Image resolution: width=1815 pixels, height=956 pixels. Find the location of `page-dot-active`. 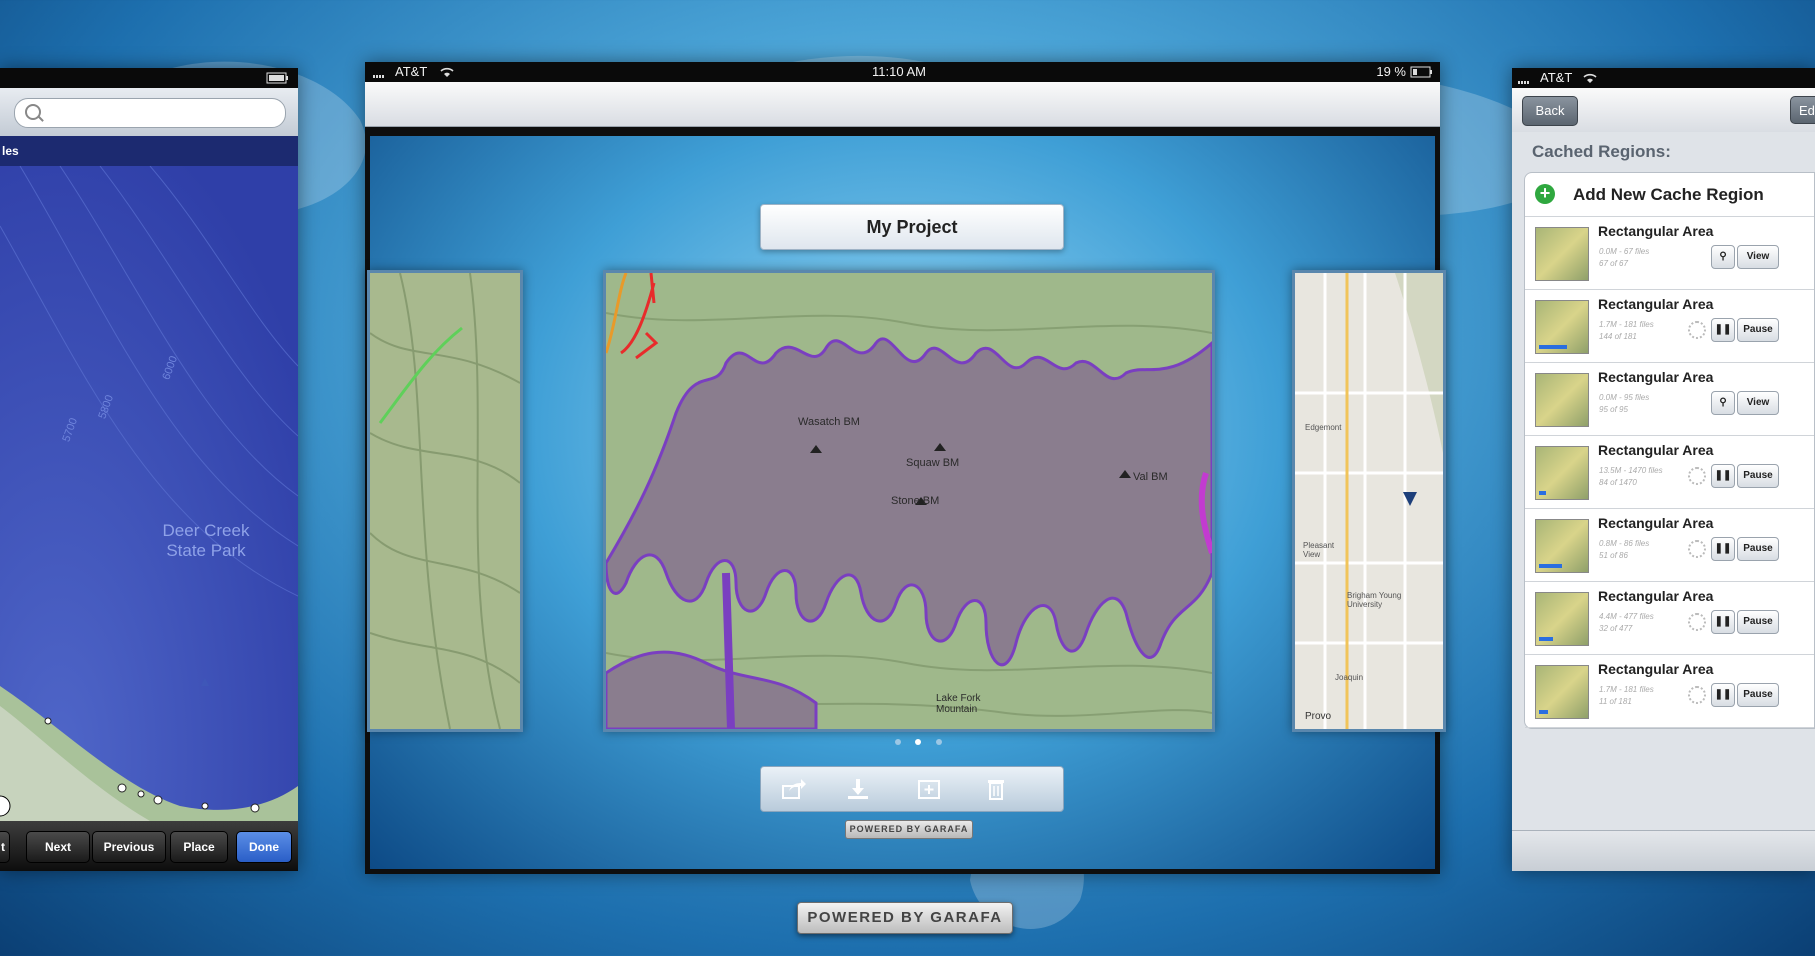

page-dot-active is located at coordinates (918, 742).